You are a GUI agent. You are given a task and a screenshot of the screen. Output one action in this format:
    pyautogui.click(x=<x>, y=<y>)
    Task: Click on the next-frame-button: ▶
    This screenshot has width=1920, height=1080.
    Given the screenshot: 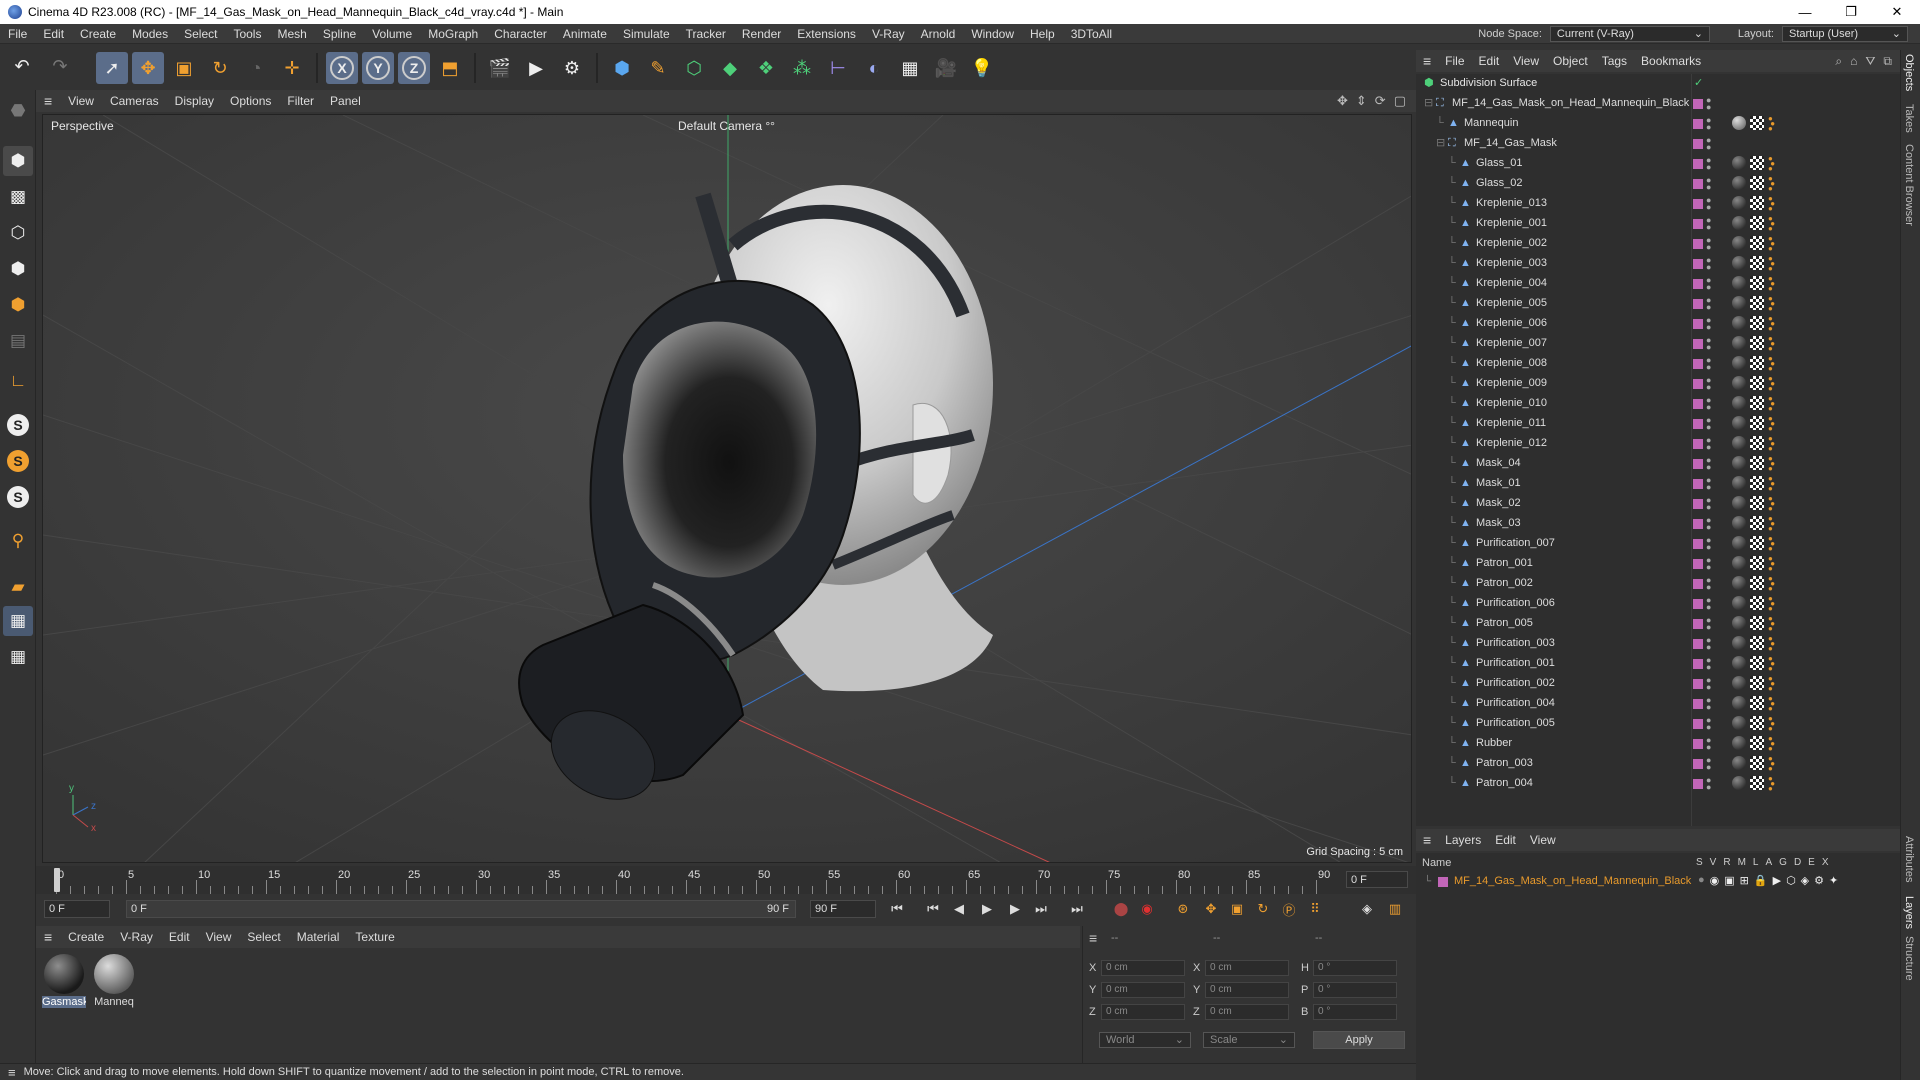 What is the action you would take?
    pyautogui.click(x=1015, y=909)
    